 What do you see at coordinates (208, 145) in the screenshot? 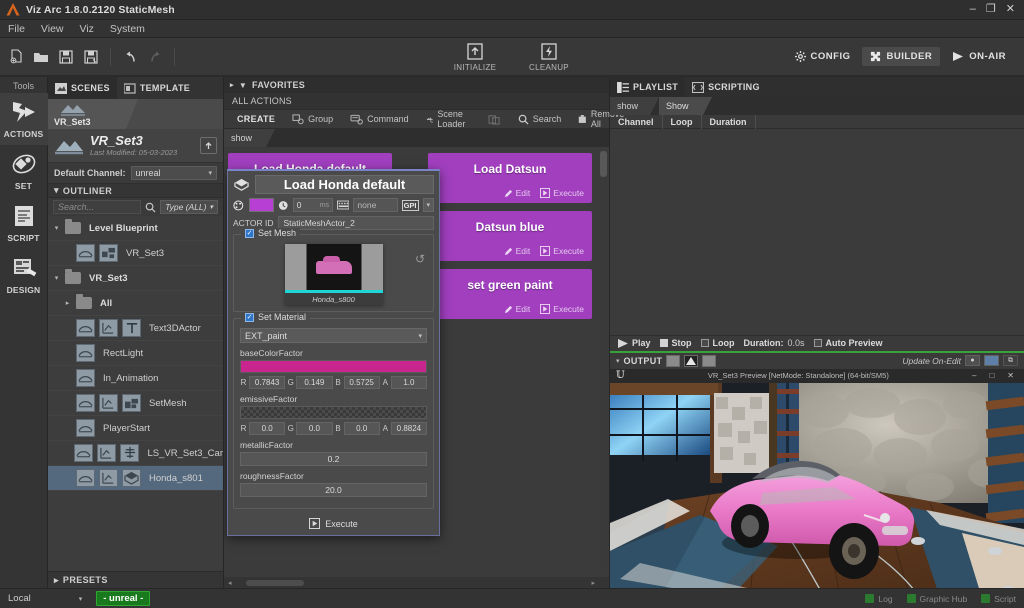
I see `upload-icon` at bounding box center [208, 145].